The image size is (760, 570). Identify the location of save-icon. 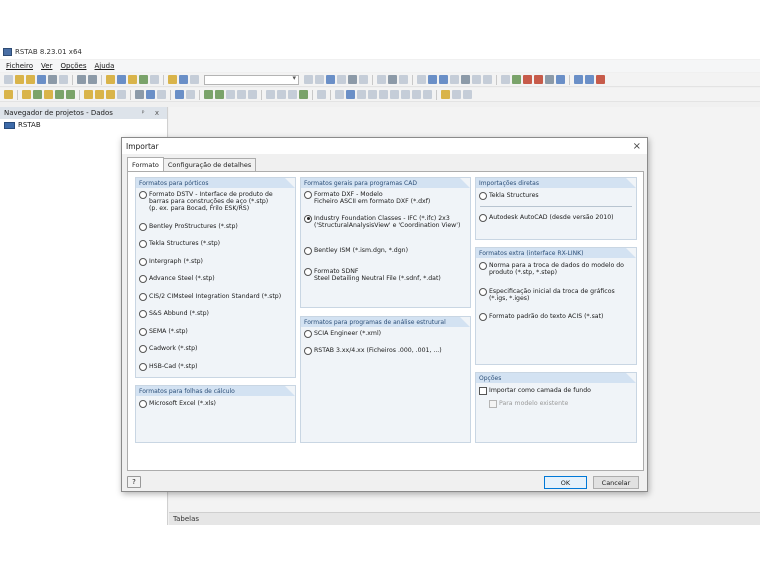
(41, 79).